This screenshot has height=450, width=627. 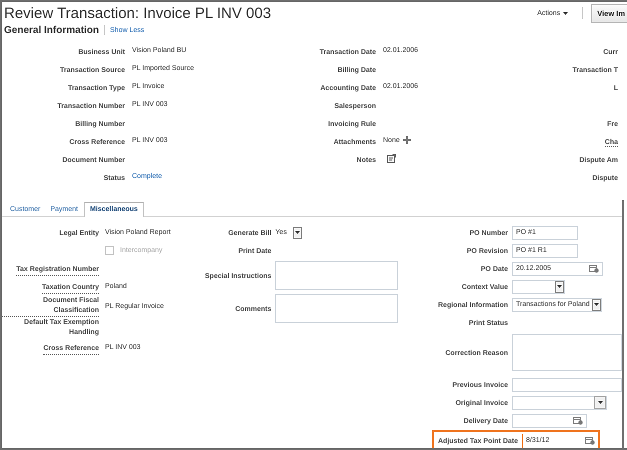 What do you see at coordinates (138, 13) in the screenshot?
I see `page-title: Review Transaction: Invoice PL INV 003` at bounding box center [138, 13].